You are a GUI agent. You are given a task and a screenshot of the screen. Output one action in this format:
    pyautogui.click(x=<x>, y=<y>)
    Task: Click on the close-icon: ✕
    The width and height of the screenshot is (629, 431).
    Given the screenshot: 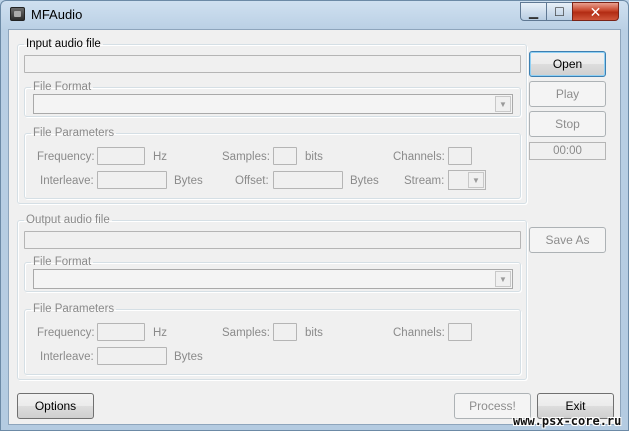 What is the action you would take?
    pyautogui.click(x=595, y=11)
    